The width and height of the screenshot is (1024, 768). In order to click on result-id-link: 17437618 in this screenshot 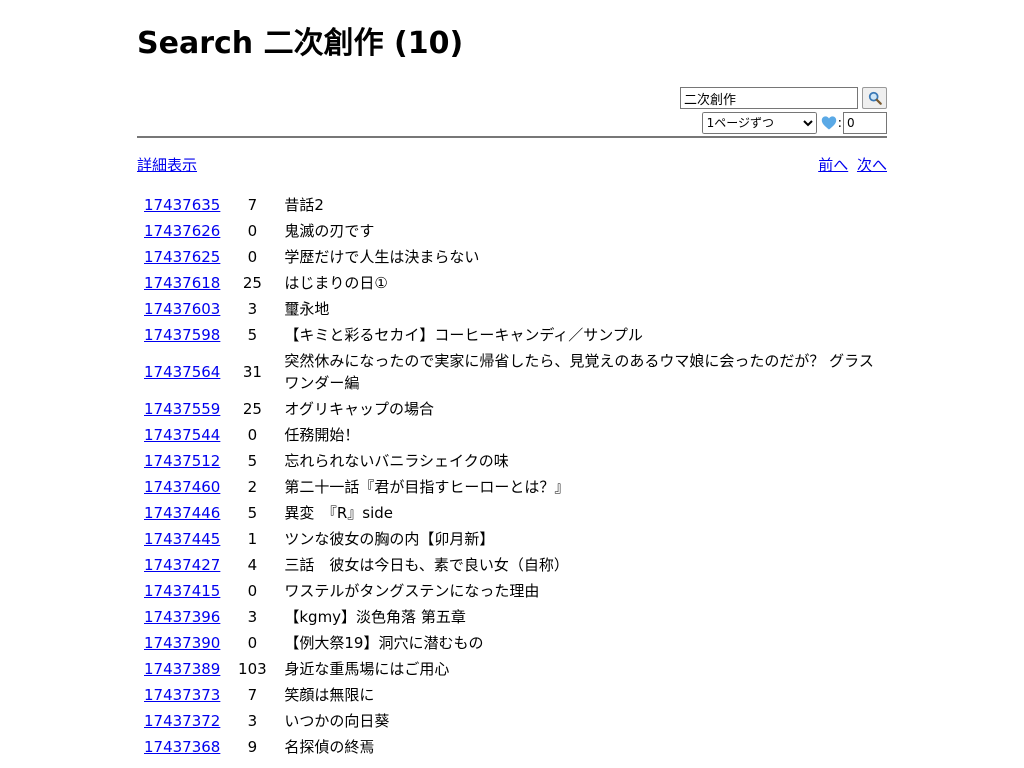, I will do `click(182, 283)`.